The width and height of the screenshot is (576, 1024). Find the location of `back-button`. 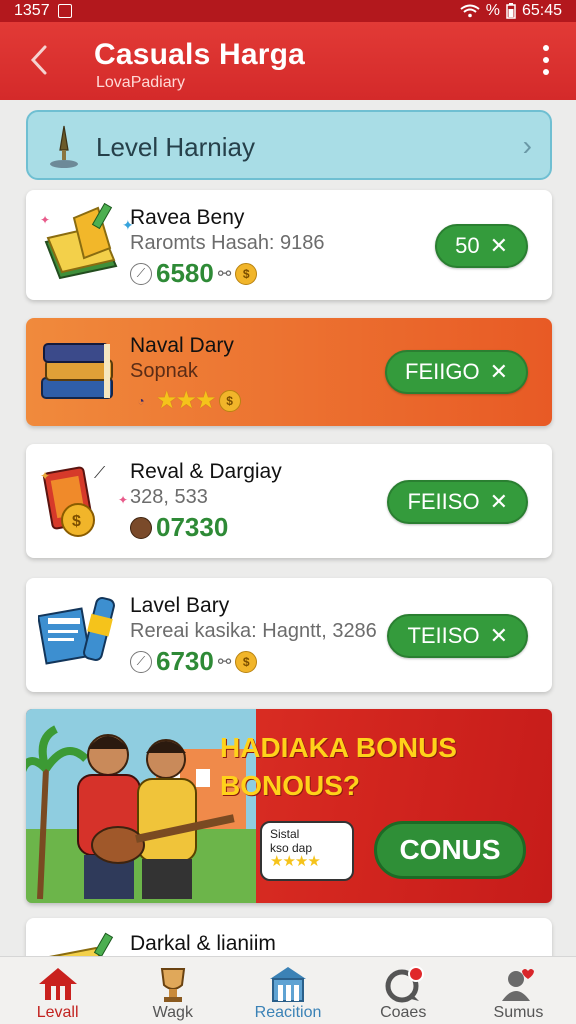

back-button is located at coordinates (39, 60).